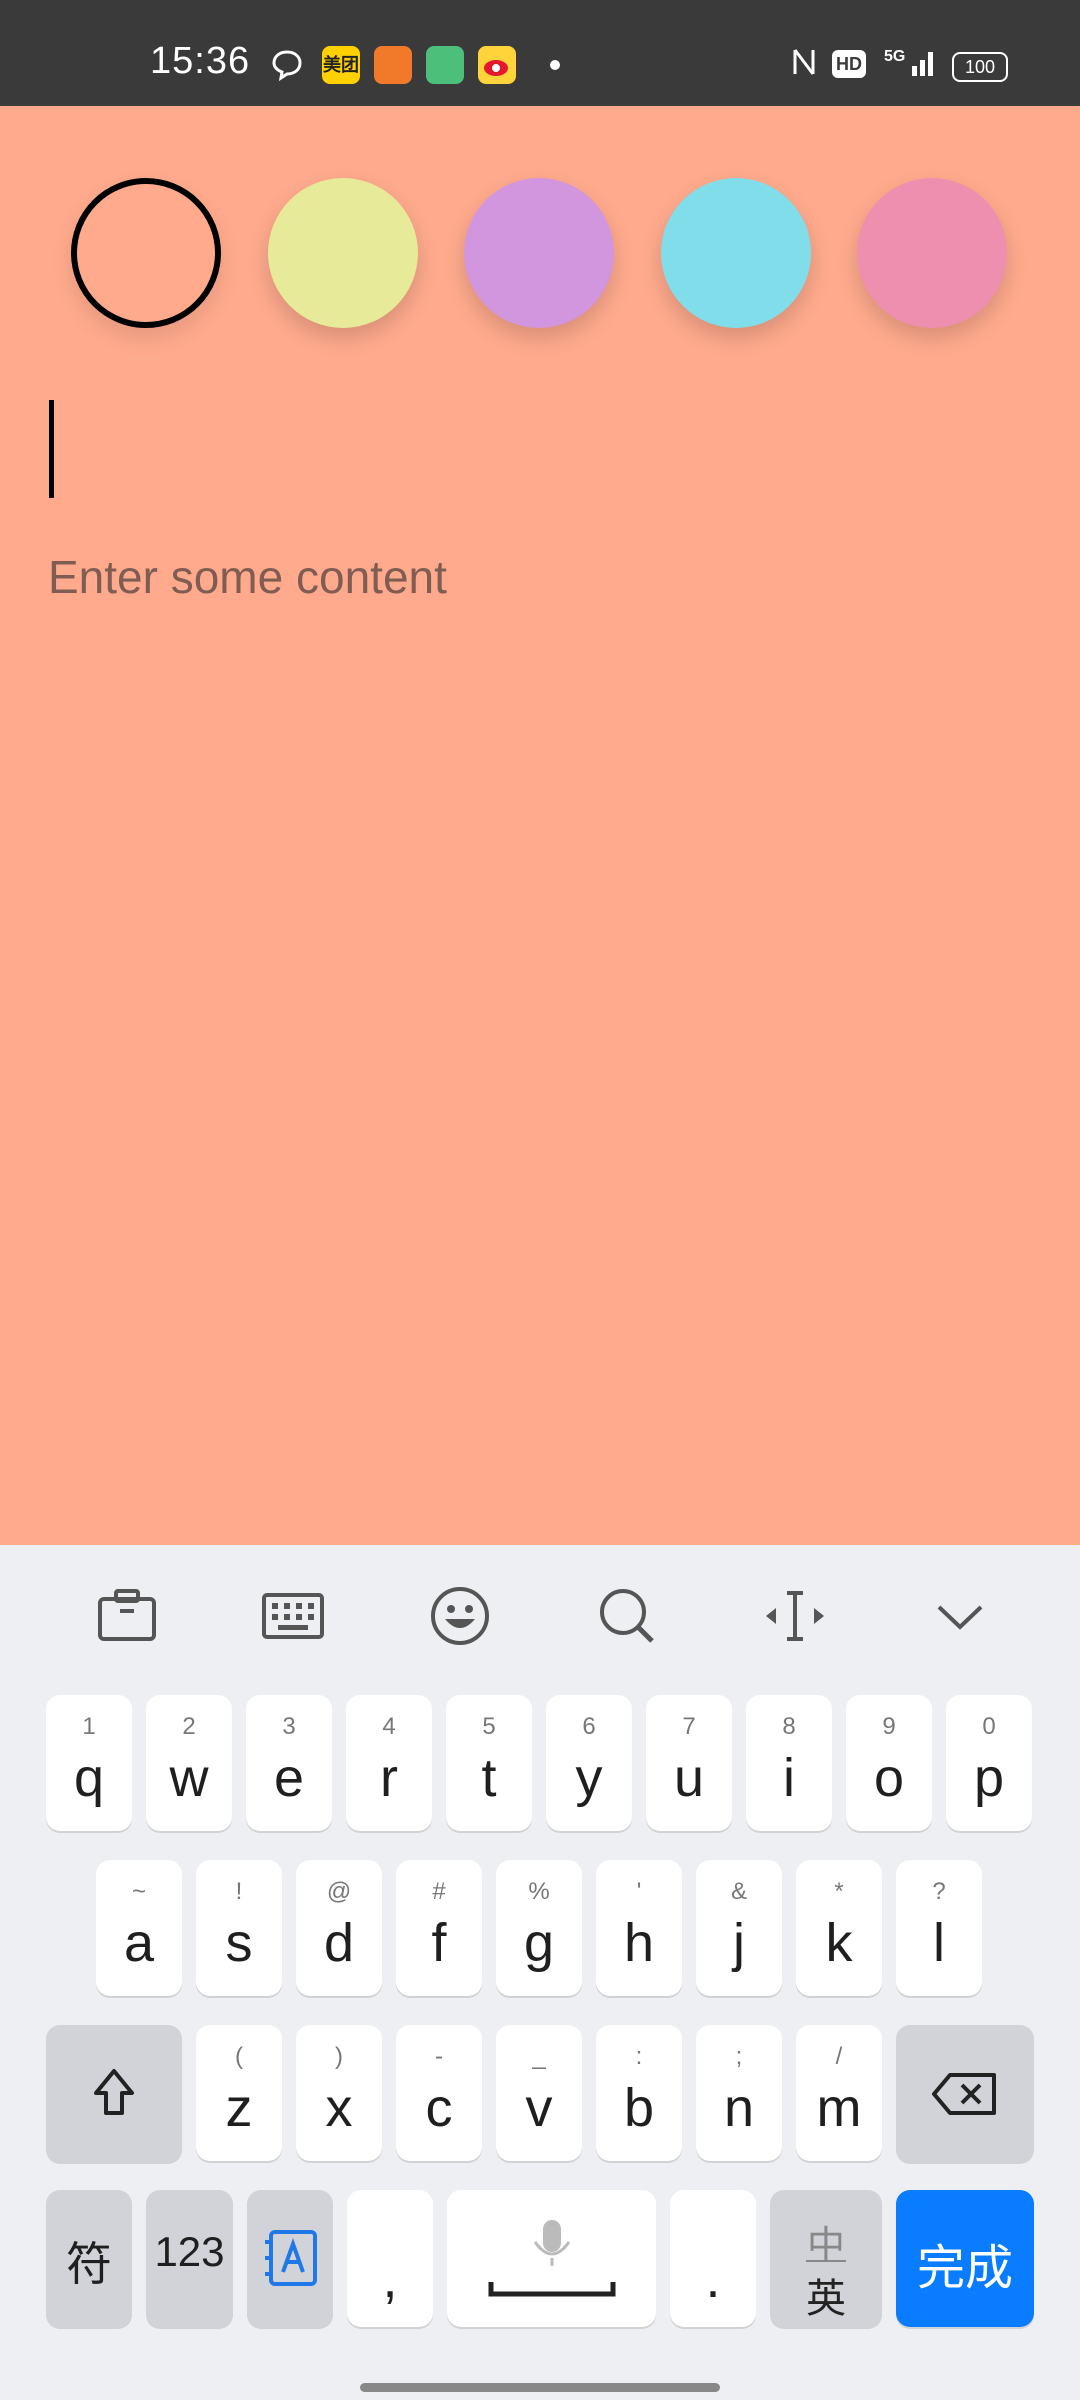 The width and height of the screenshot is (1080, 2400). I want to click on language-switch-key: 中 英, so click(826, 2258).